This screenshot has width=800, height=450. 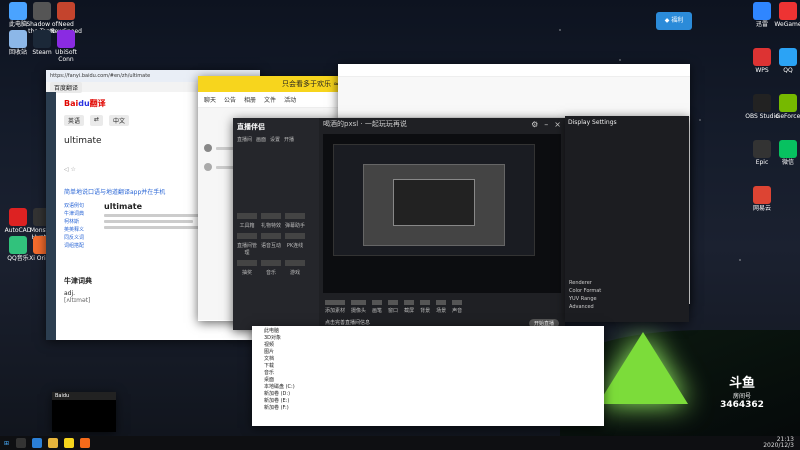 I want to click on preview-canvas, so click(x=442, y=213).